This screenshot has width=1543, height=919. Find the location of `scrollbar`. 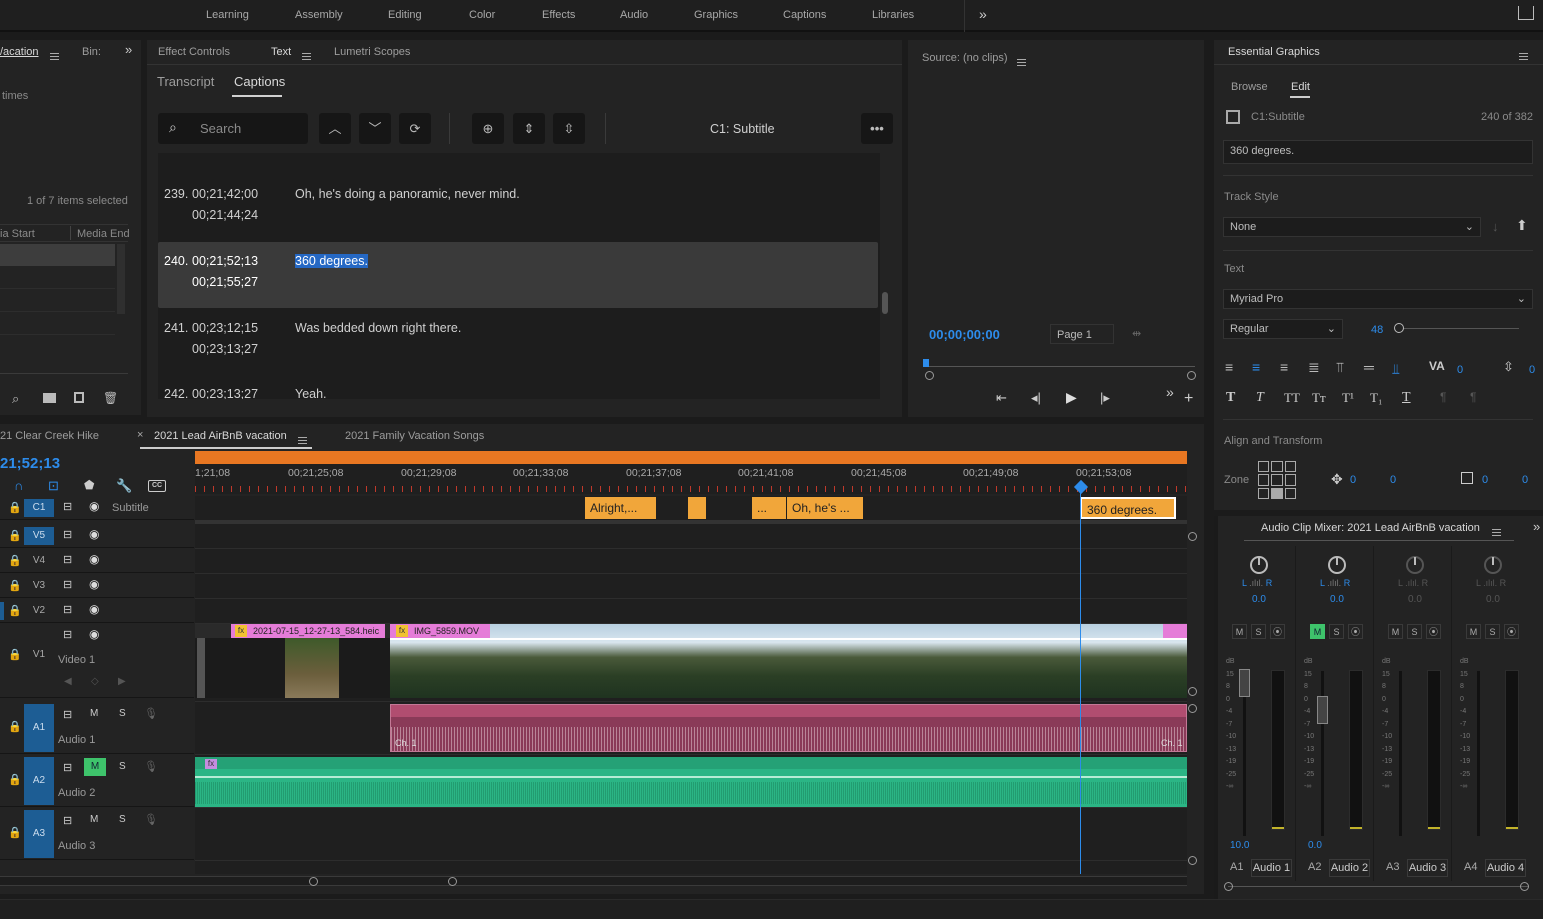

scrollbar is located at coordinates (121, 279).